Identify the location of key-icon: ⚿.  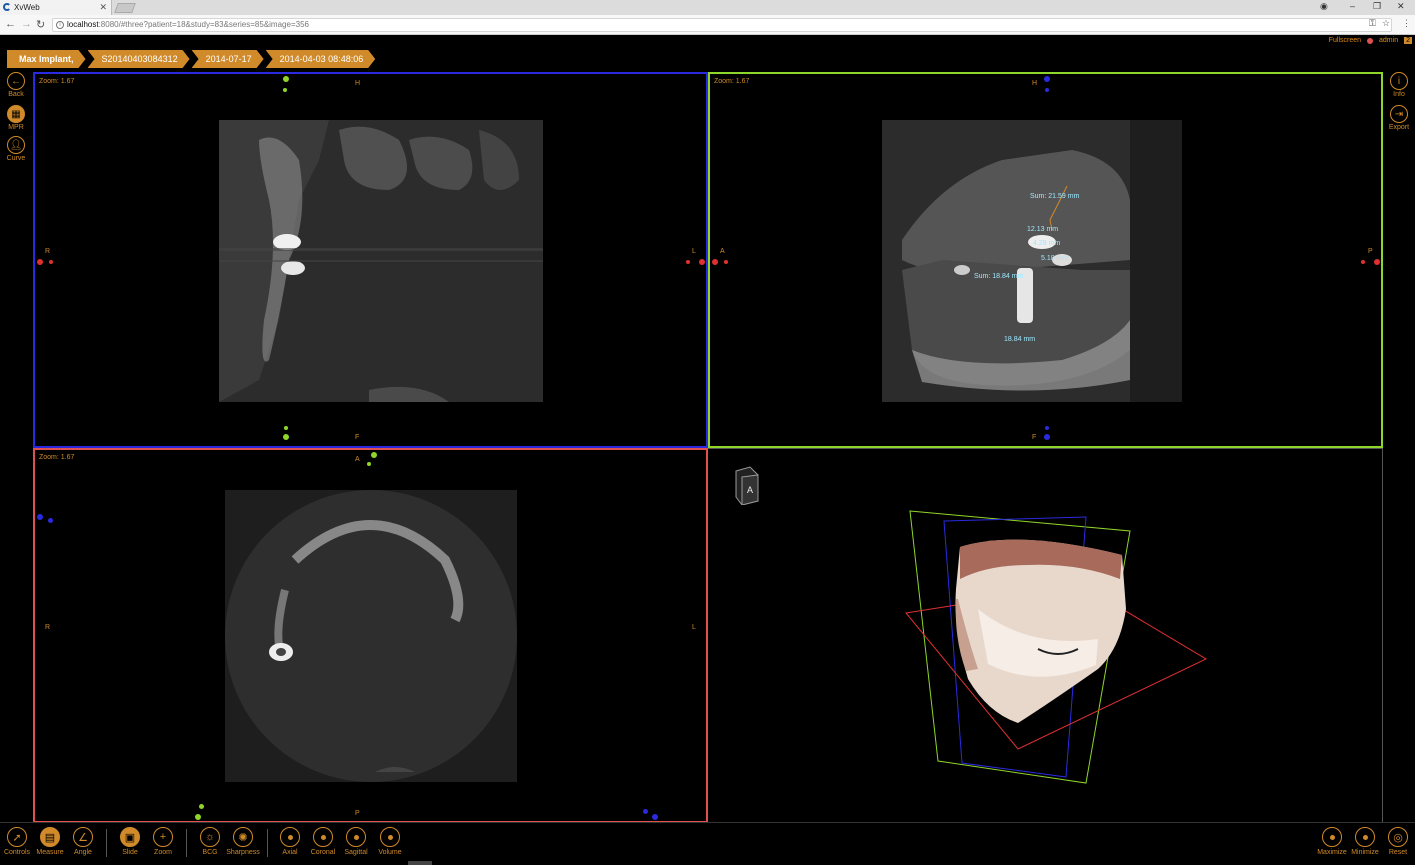
(1372, 23).